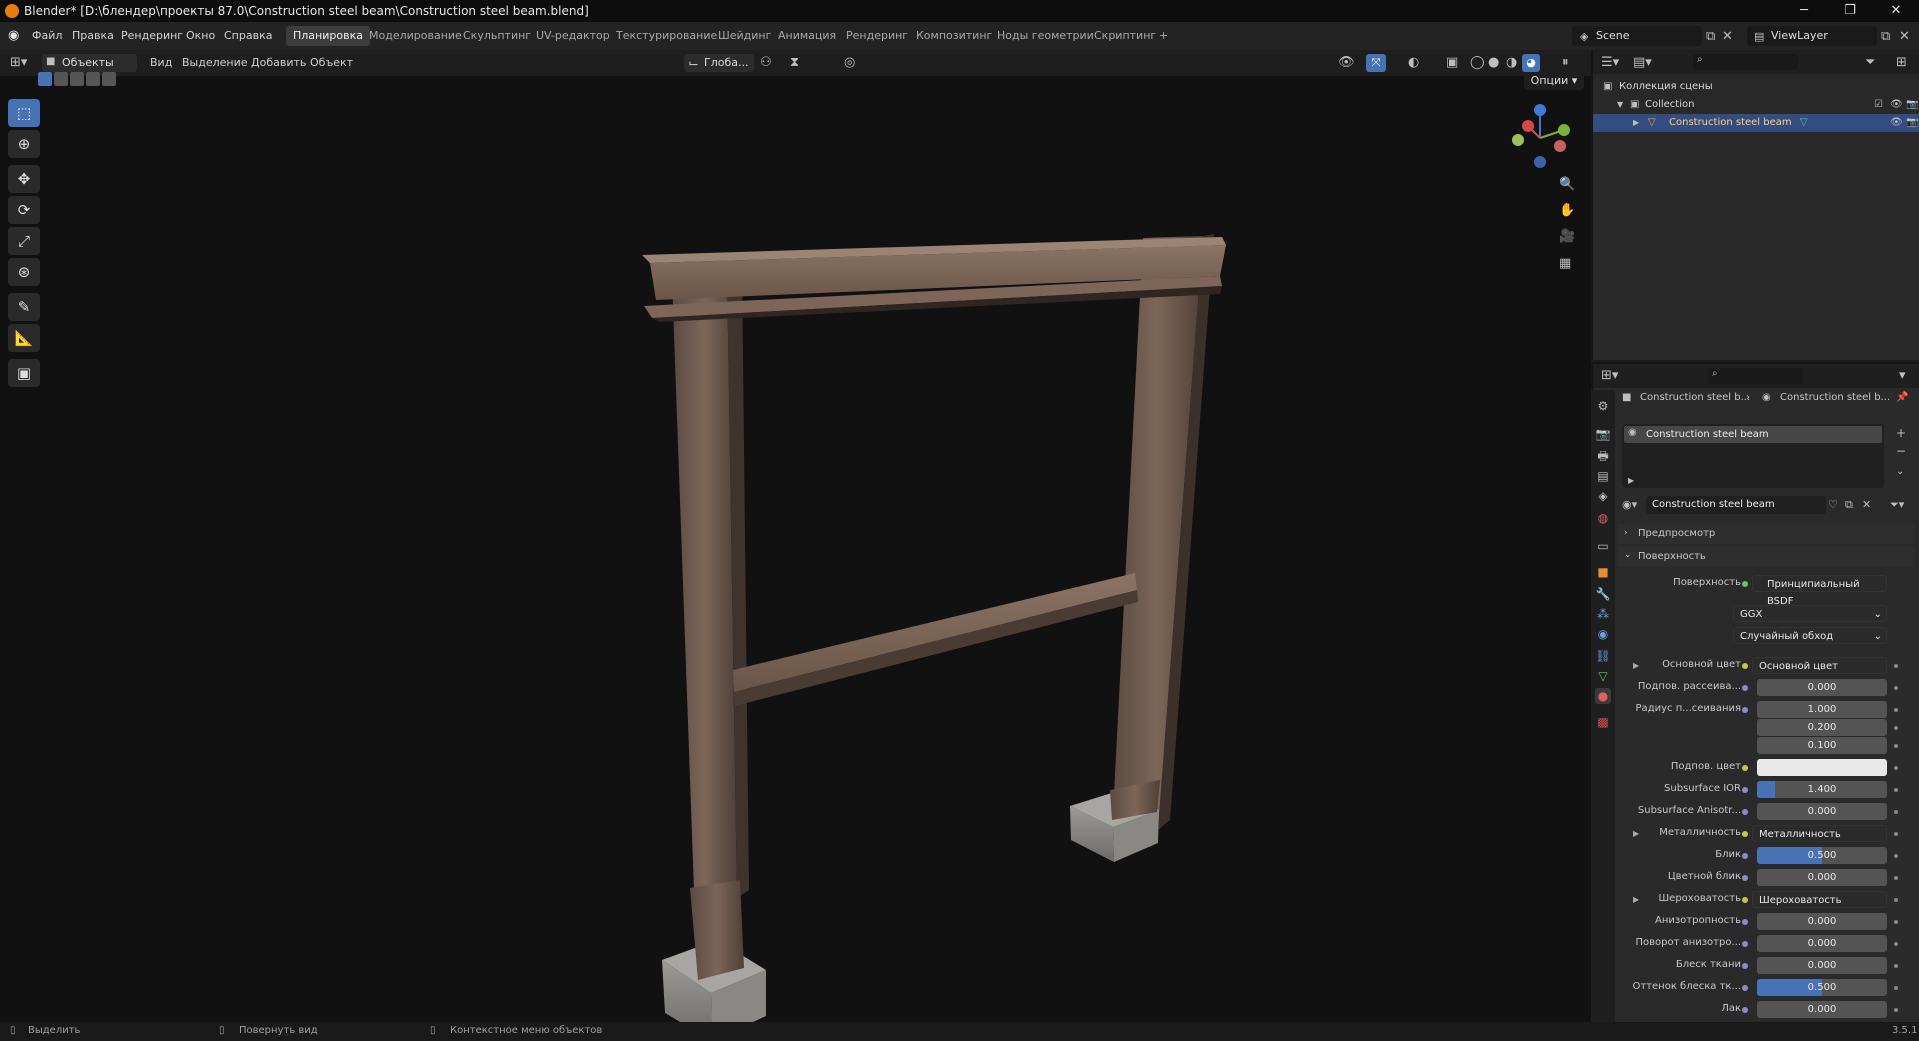 The image size is (1919, 1041). I want to click on annotate-tool: ✎, so click(24, 307).